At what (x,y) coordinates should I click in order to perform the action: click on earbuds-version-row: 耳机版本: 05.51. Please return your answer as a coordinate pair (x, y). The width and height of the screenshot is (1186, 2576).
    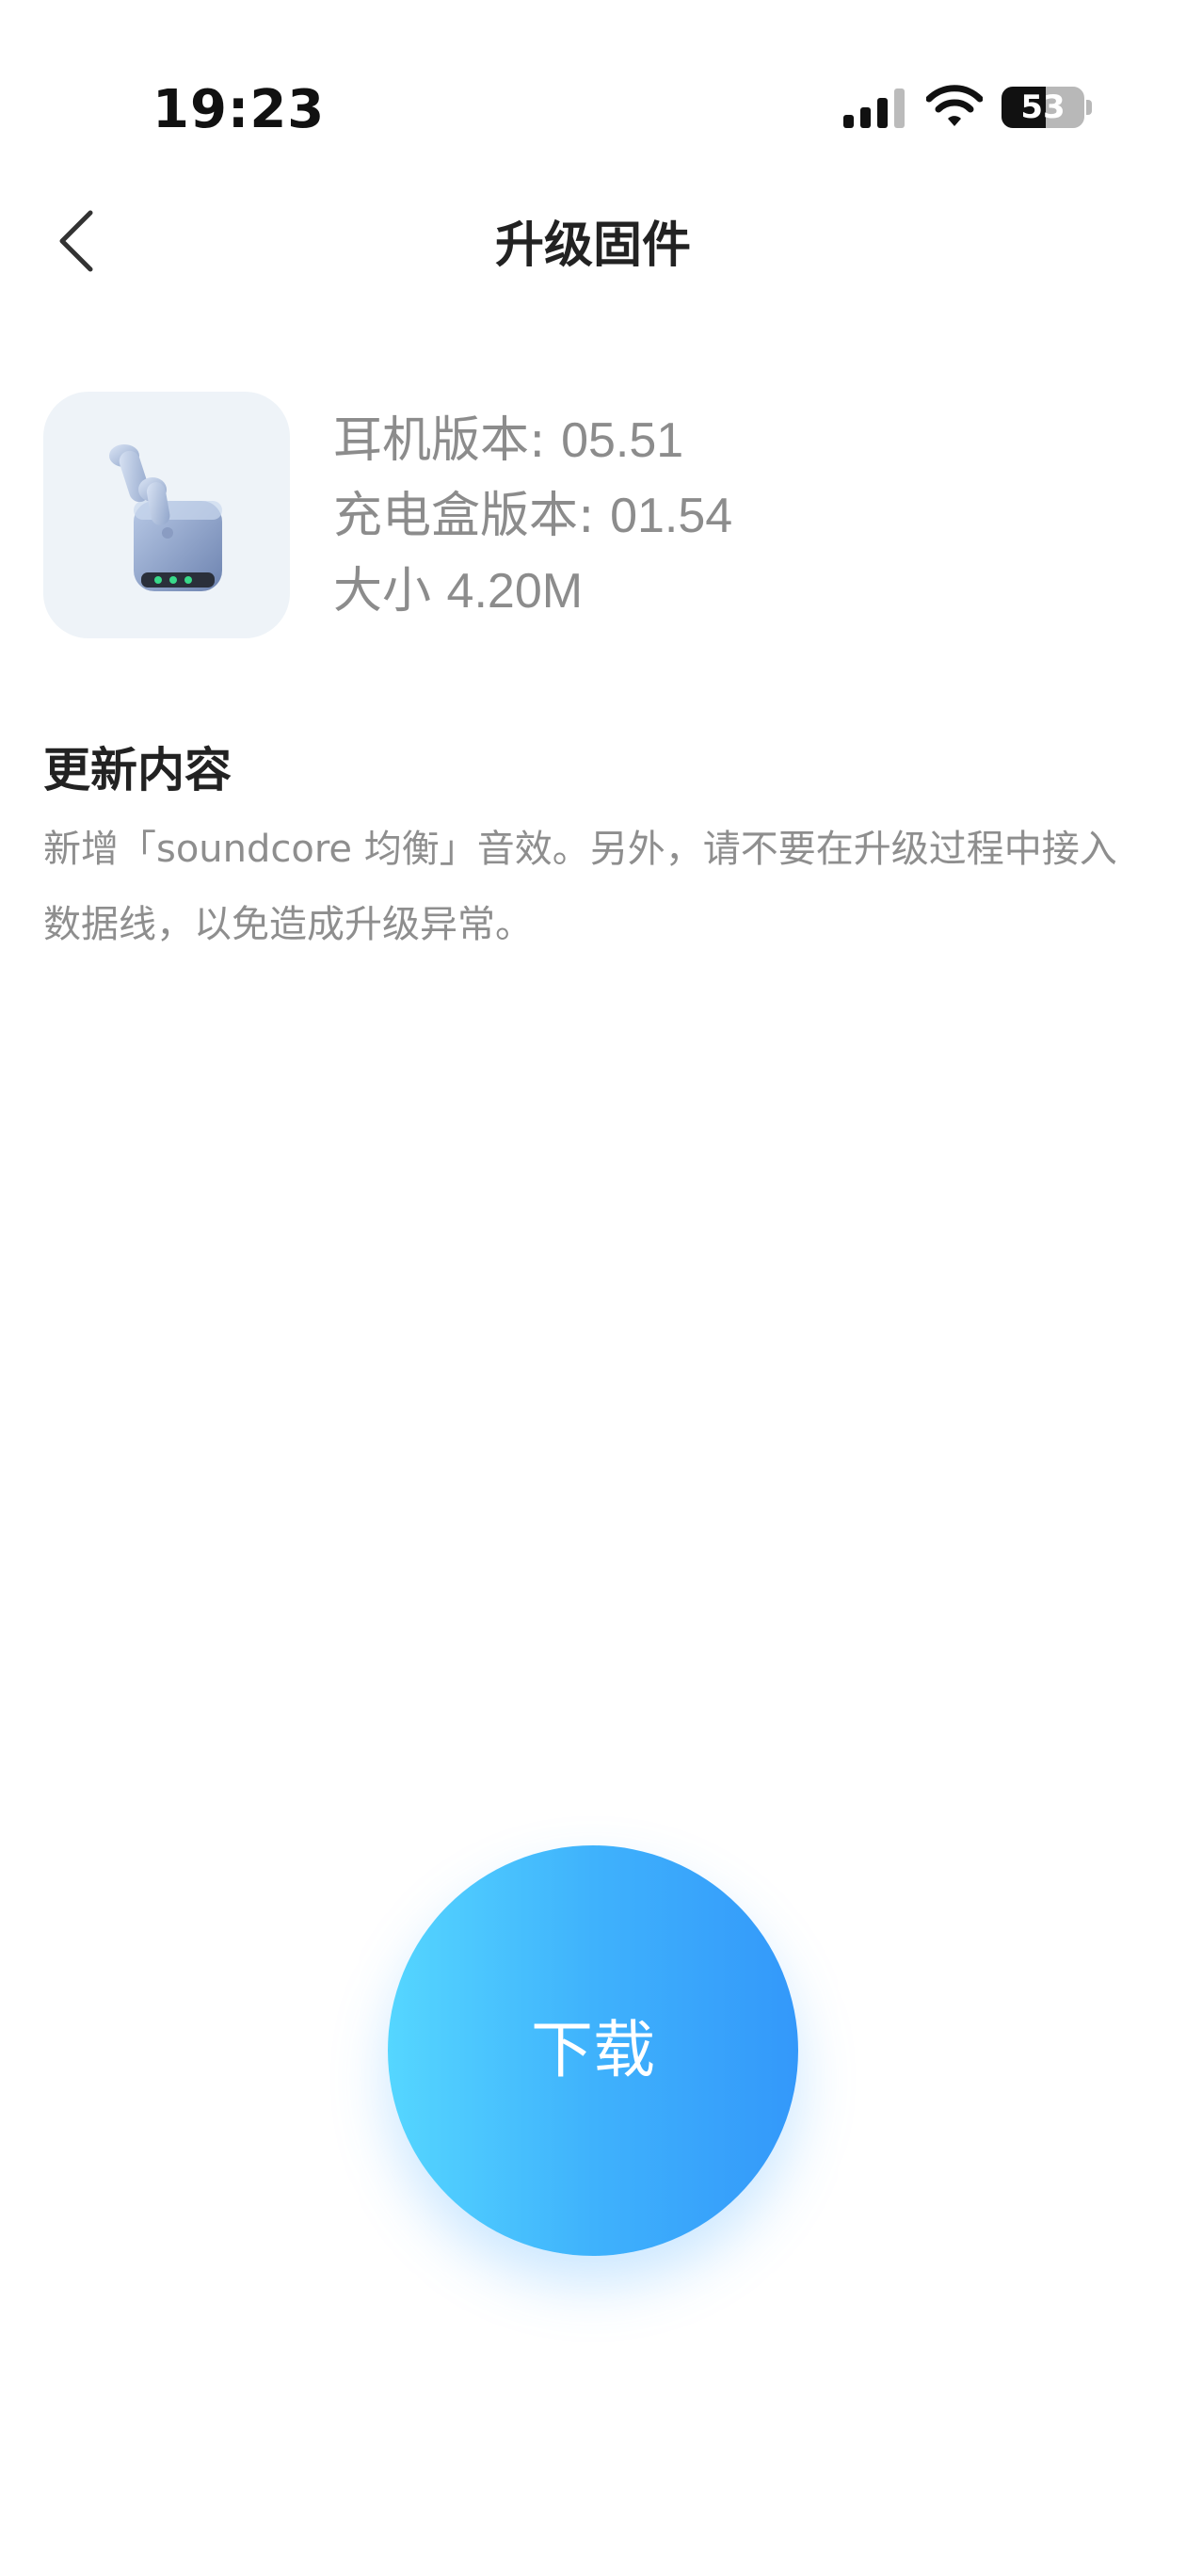
    Looking at the image, I should click on (532, 440).